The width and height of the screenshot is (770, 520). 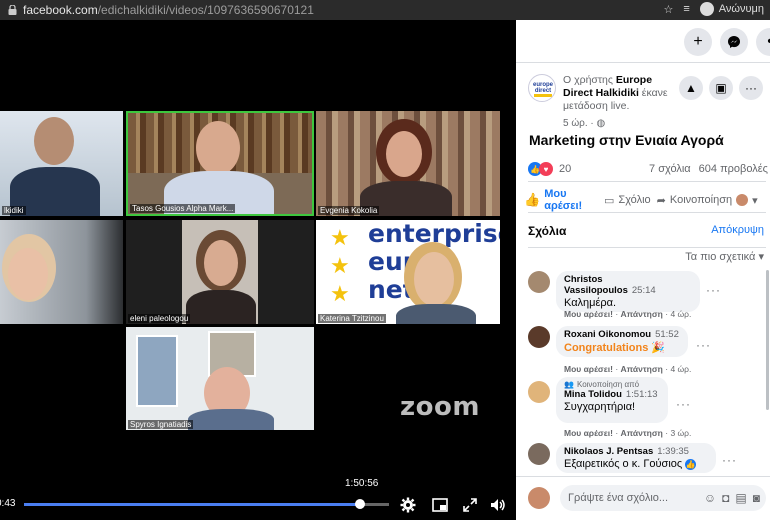 I want to click on progress-knob, so click(x=359, y=504).